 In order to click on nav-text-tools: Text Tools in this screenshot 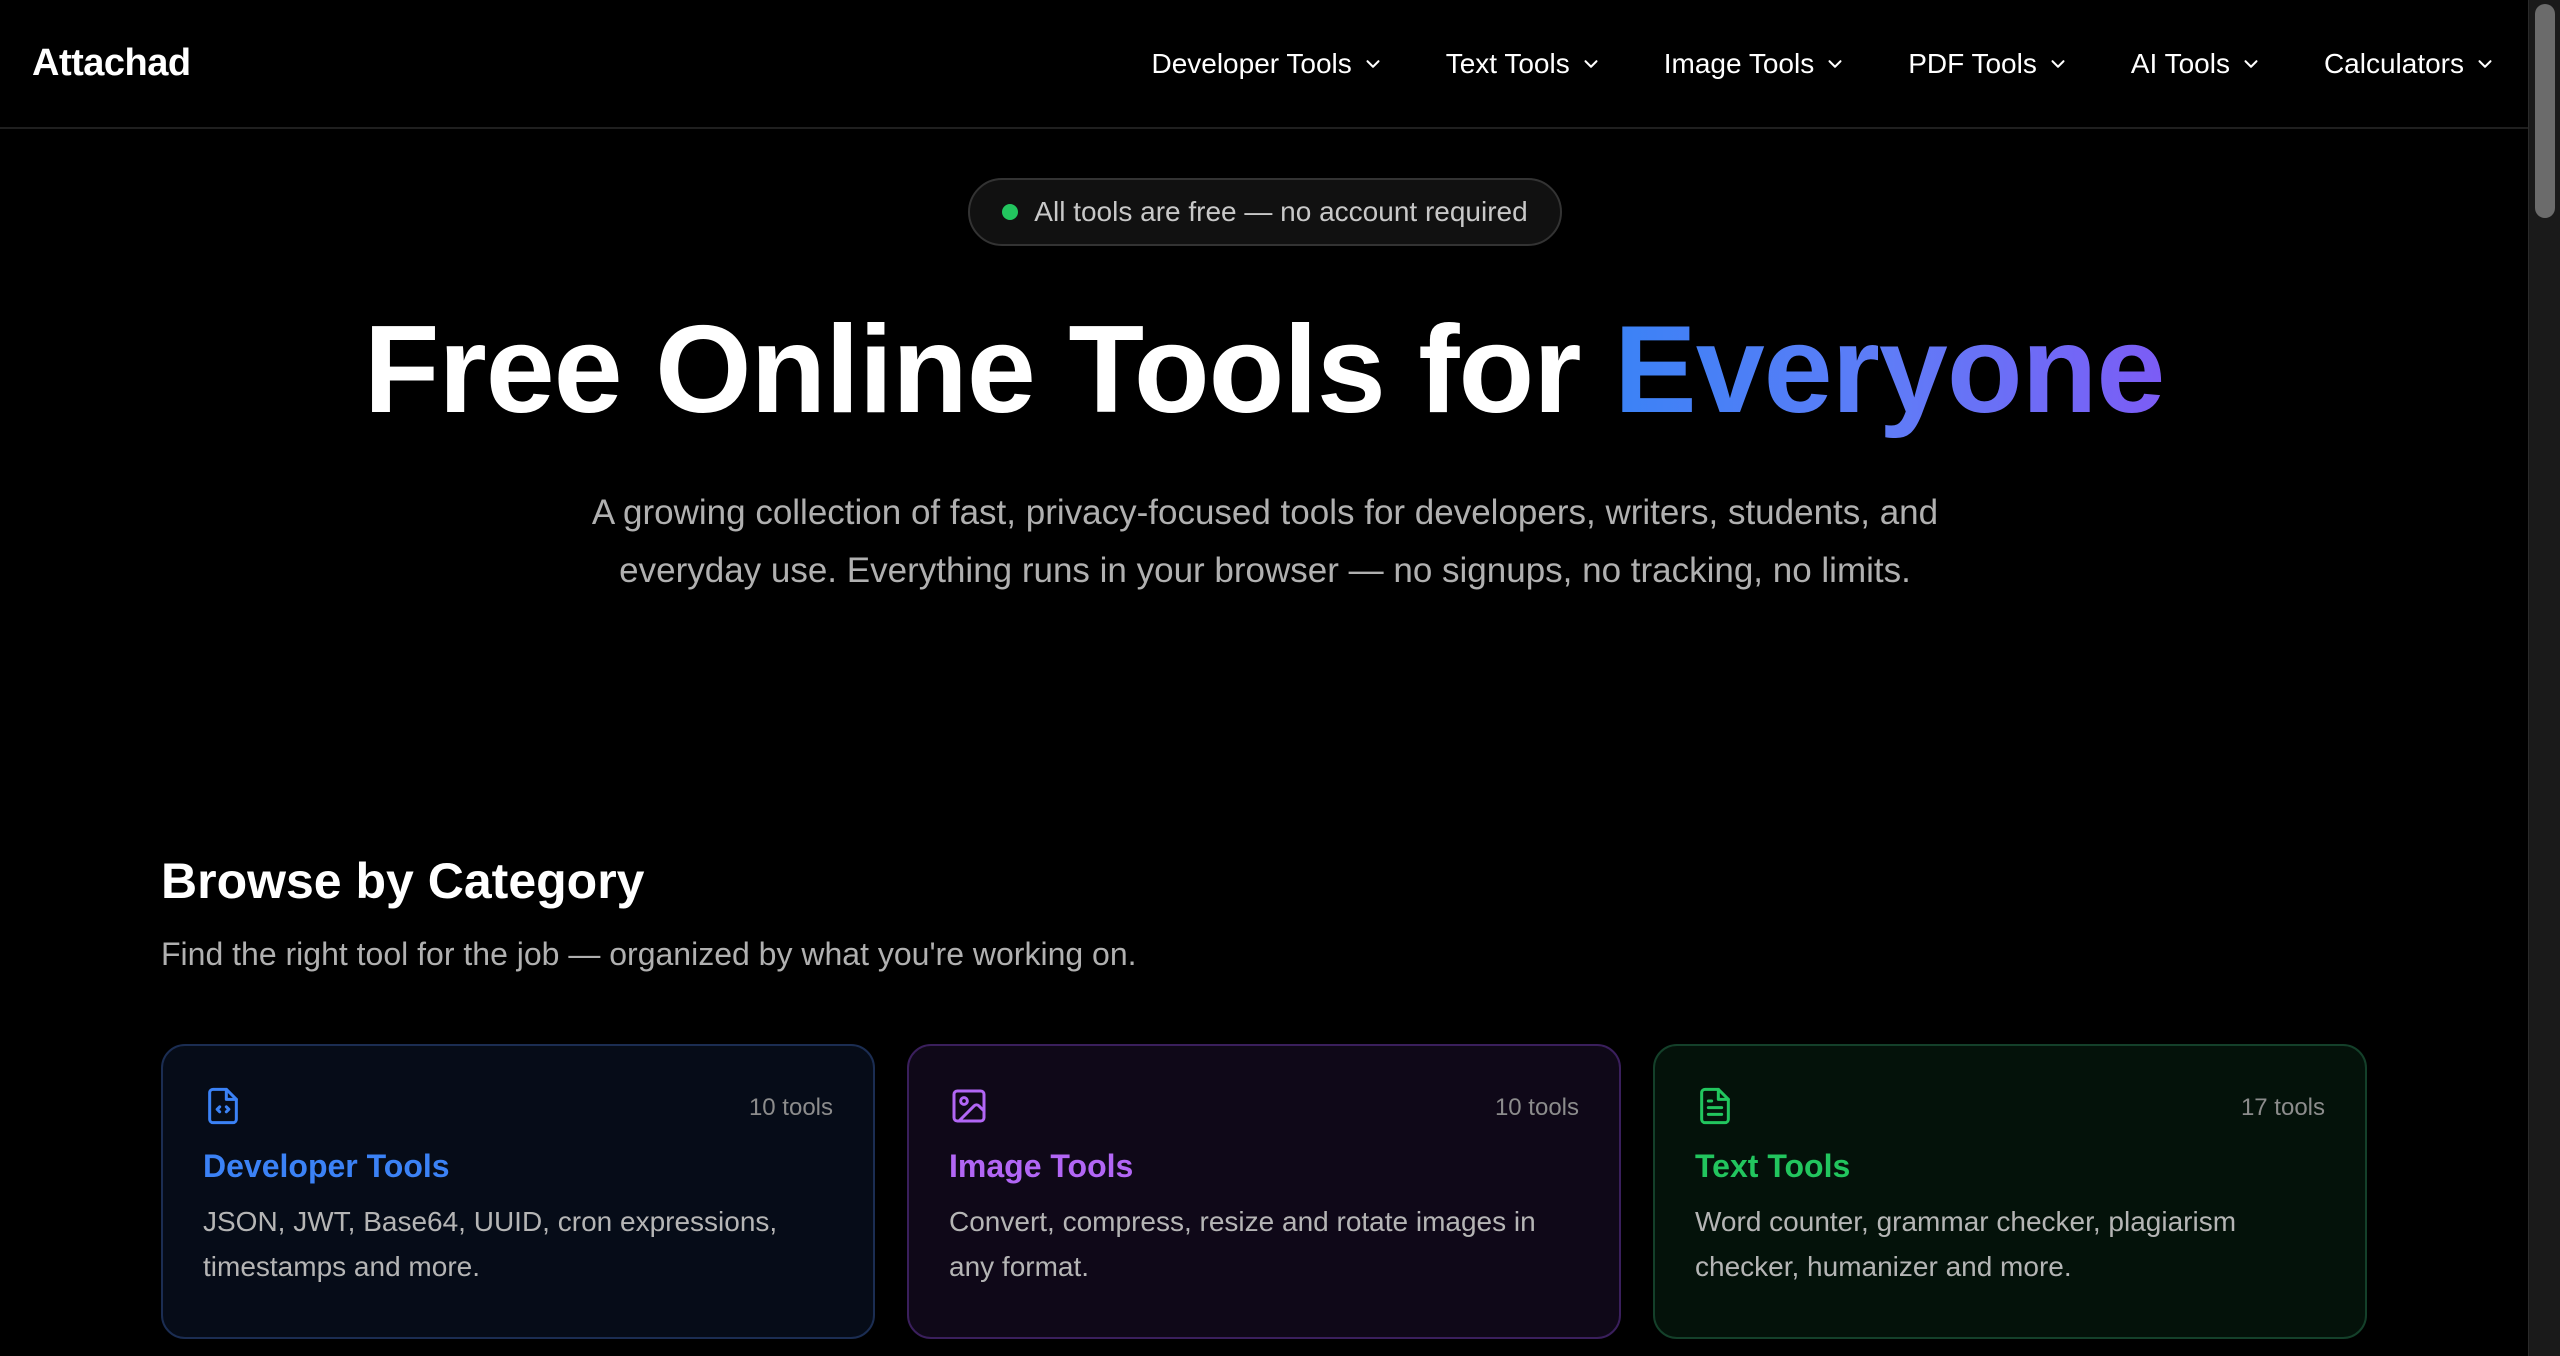, I will do `click(1524, 64)`.